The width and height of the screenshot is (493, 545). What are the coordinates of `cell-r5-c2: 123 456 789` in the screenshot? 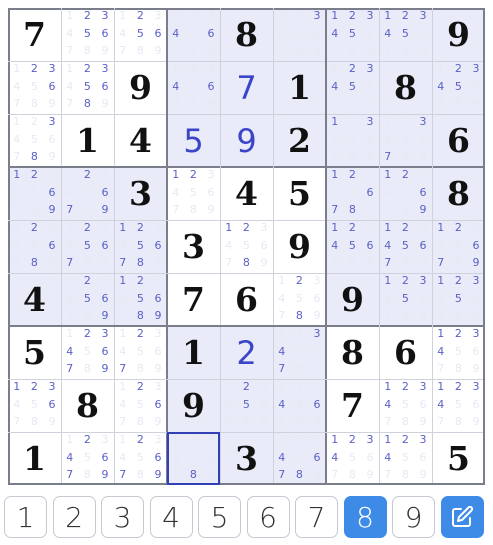 It's located at (87, 246).